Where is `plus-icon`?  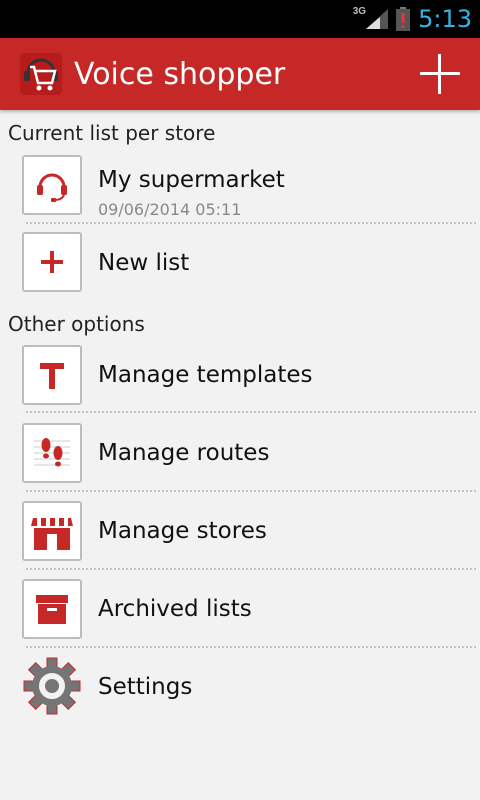 plus-icon is located at coordinates (52, 262).